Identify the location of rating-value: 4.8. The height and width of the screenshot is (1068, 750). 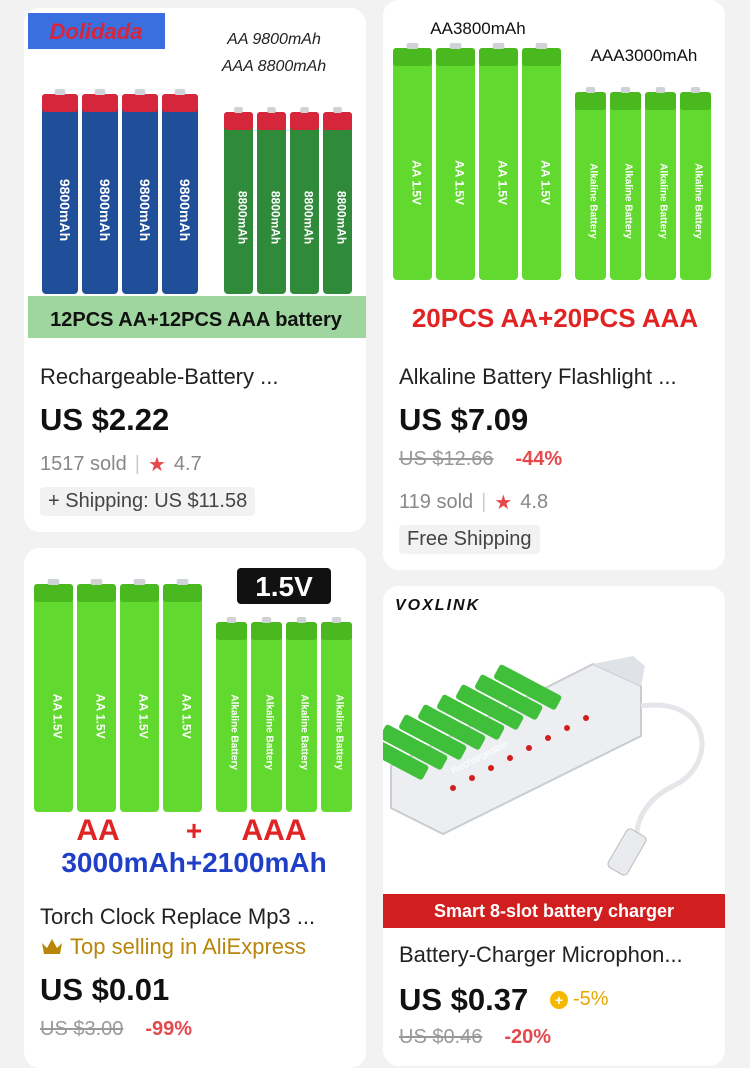
(534, 502).